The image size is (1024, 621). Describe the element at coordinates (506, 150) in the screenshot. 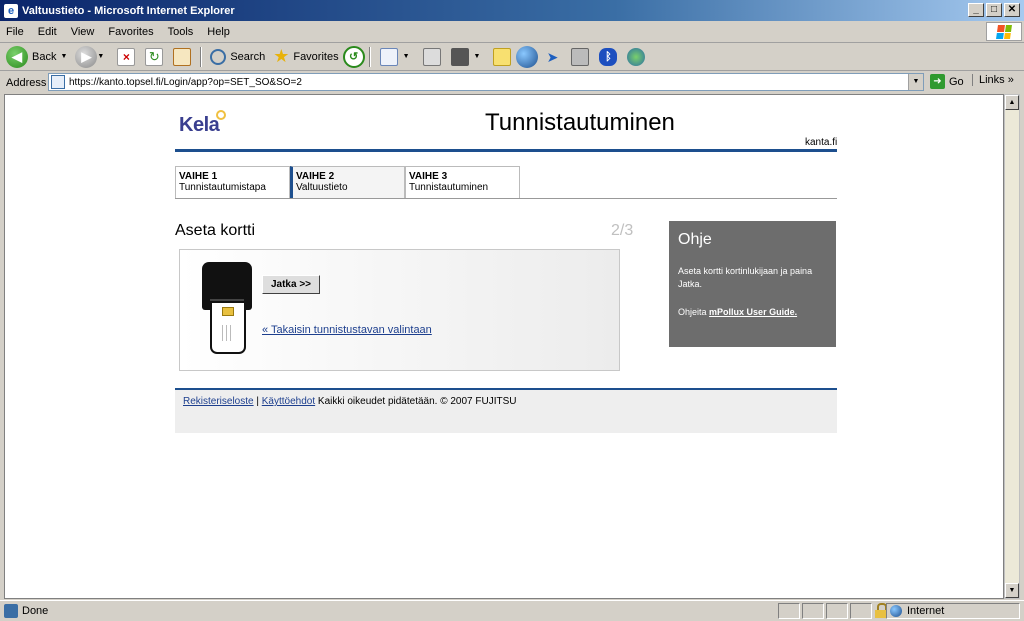

I see `header-divider` at that location.